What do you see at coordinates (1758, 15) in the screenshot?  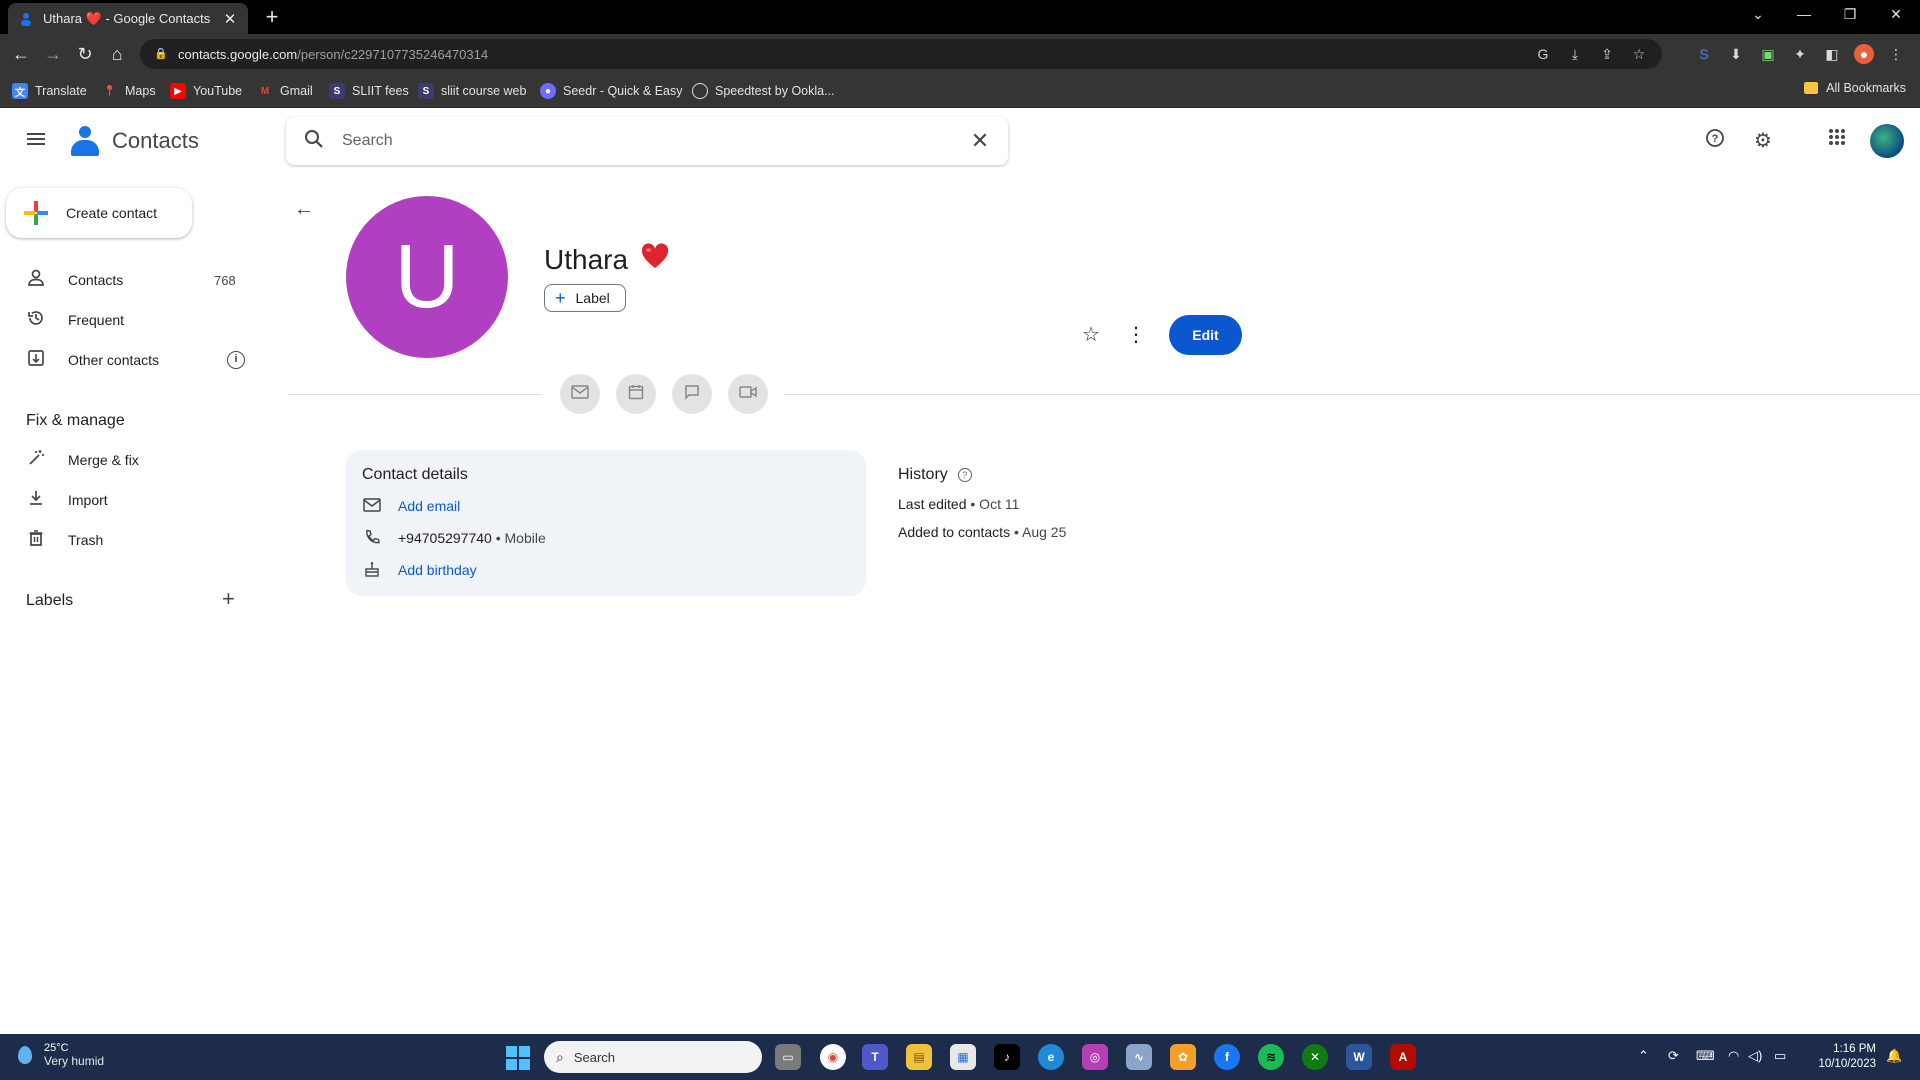 I see `tab-search-icon: ⌄` at bounding box center [1758, 15].